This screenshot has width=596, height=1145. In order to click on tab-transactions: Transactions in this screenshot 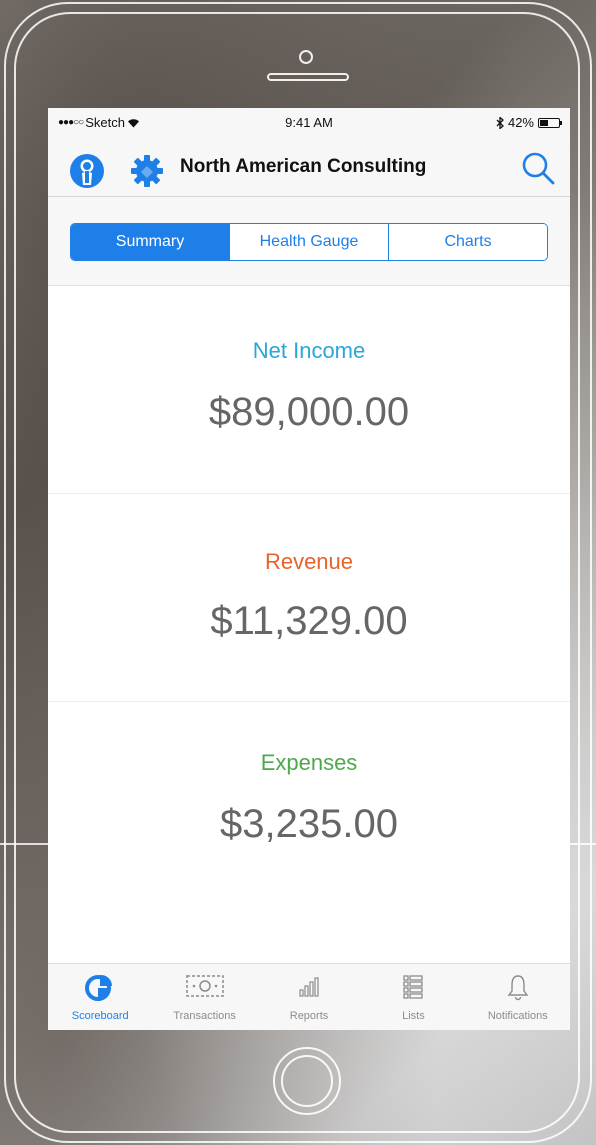, I will do `click(204, 997)`.